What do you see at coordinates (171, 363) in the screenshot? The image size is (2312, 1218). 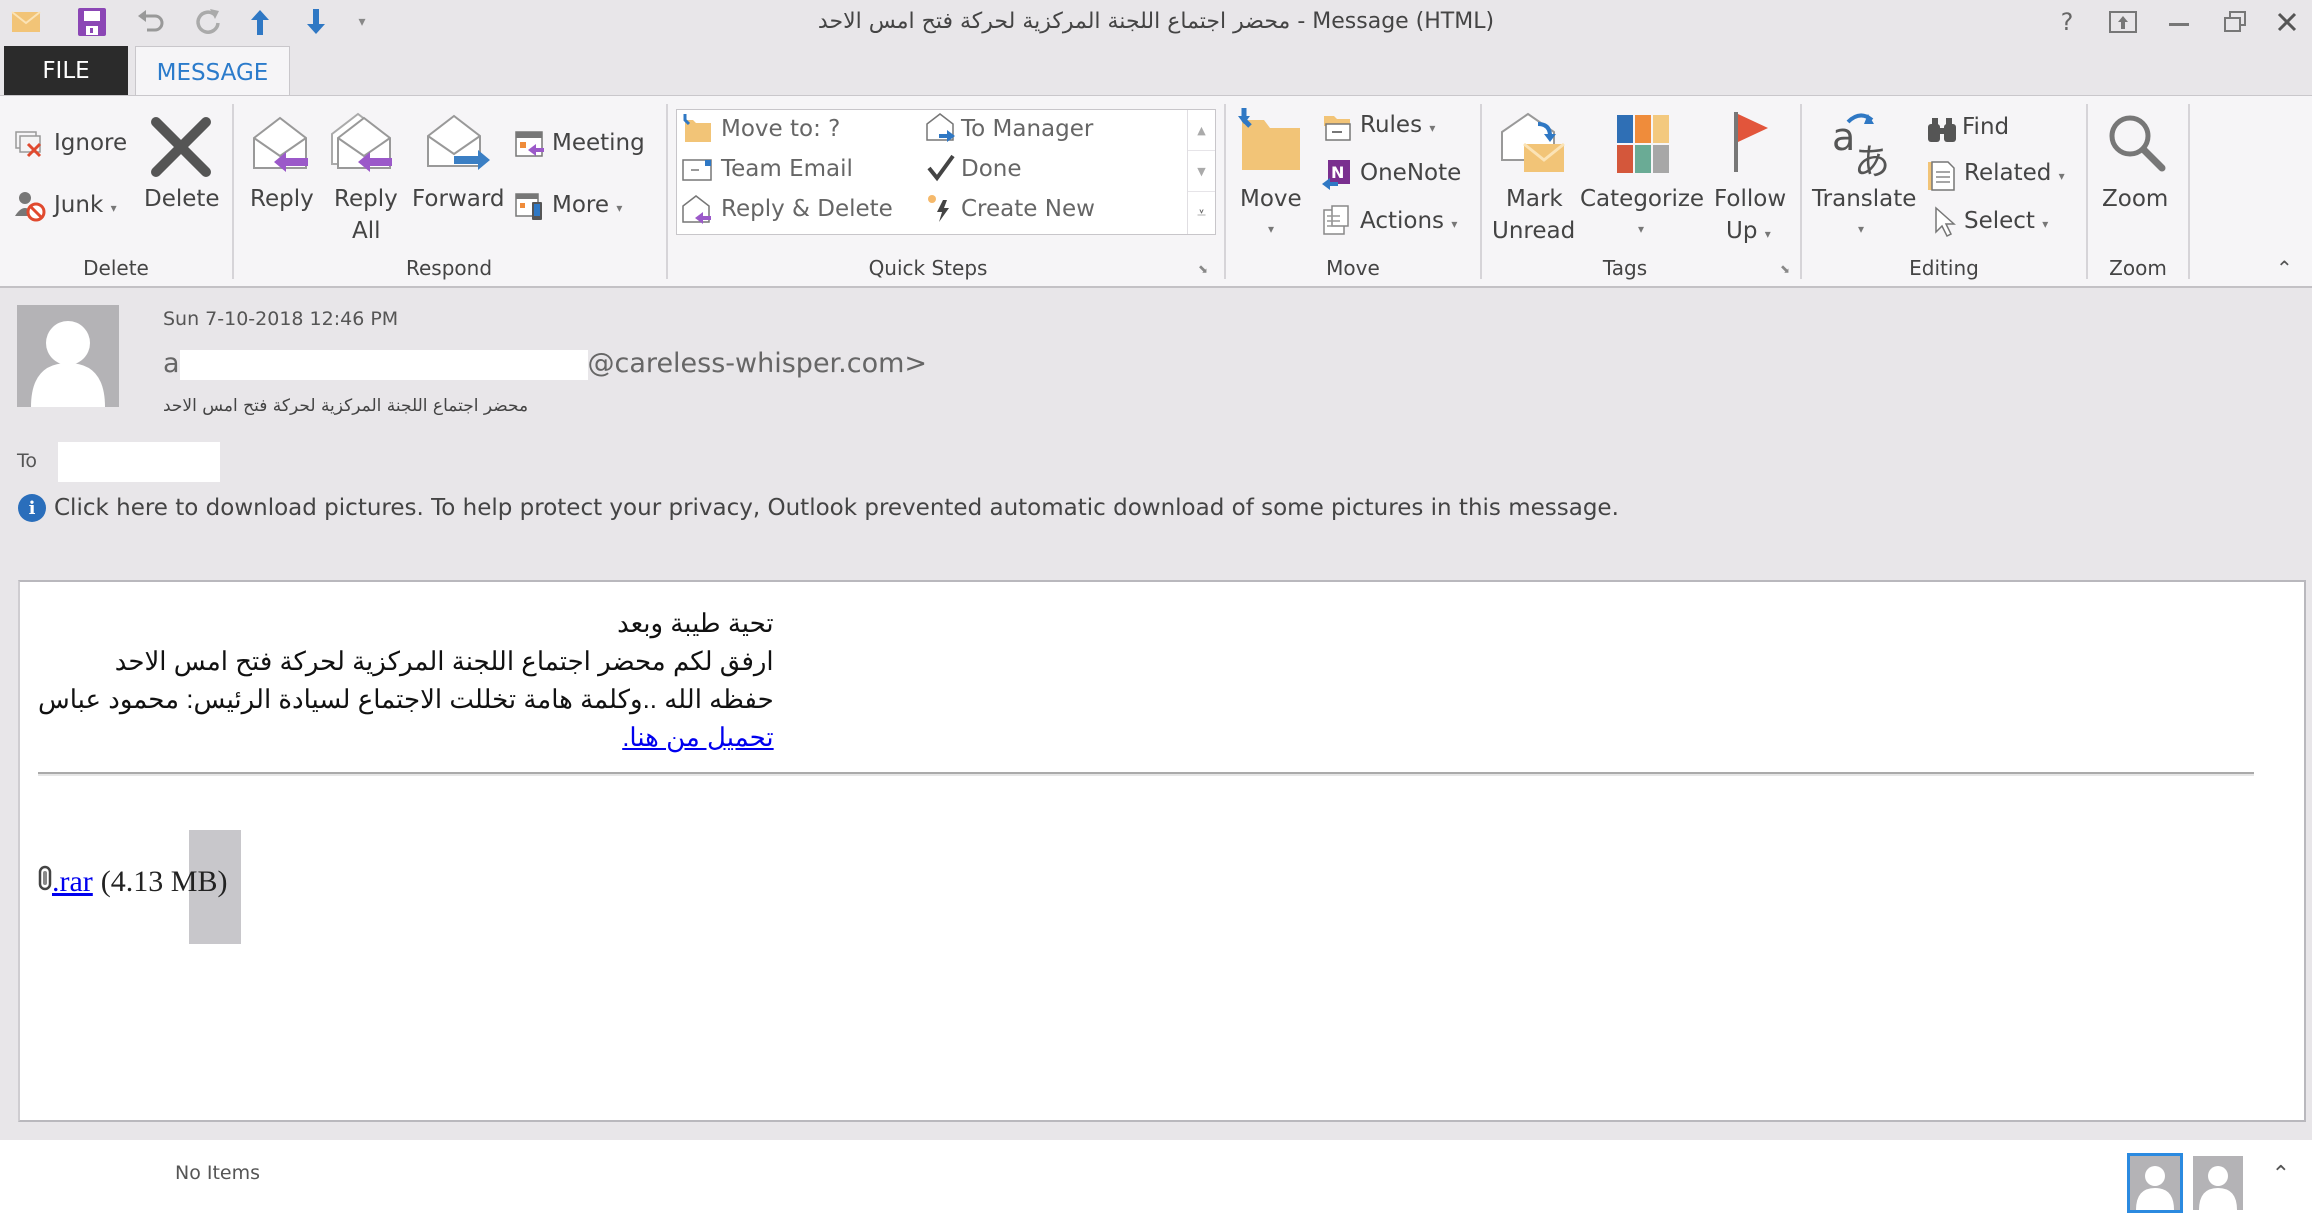 I see `sender-prefix: a` at bounding box center [171, 363].